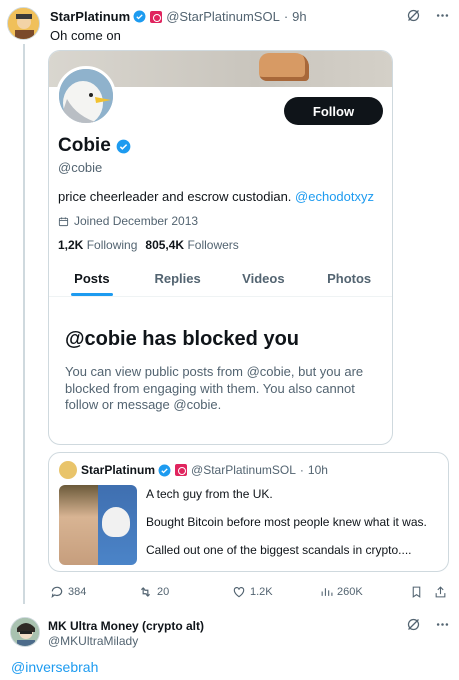 Image resolution: width=459 pixels, height=680 pixels. I want to click on following-stat: 1,2K Following, so click(97, 245).